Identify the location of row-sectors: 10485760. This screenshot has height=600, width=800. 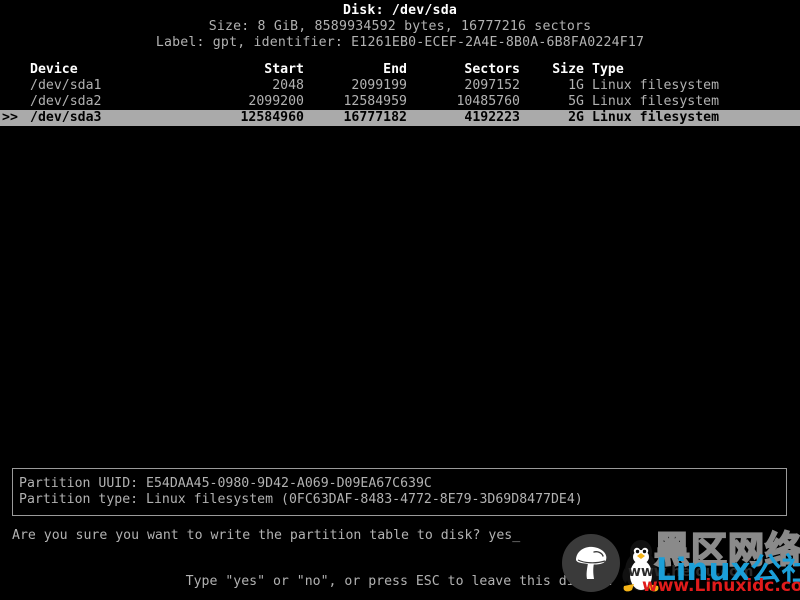
(488, 101).